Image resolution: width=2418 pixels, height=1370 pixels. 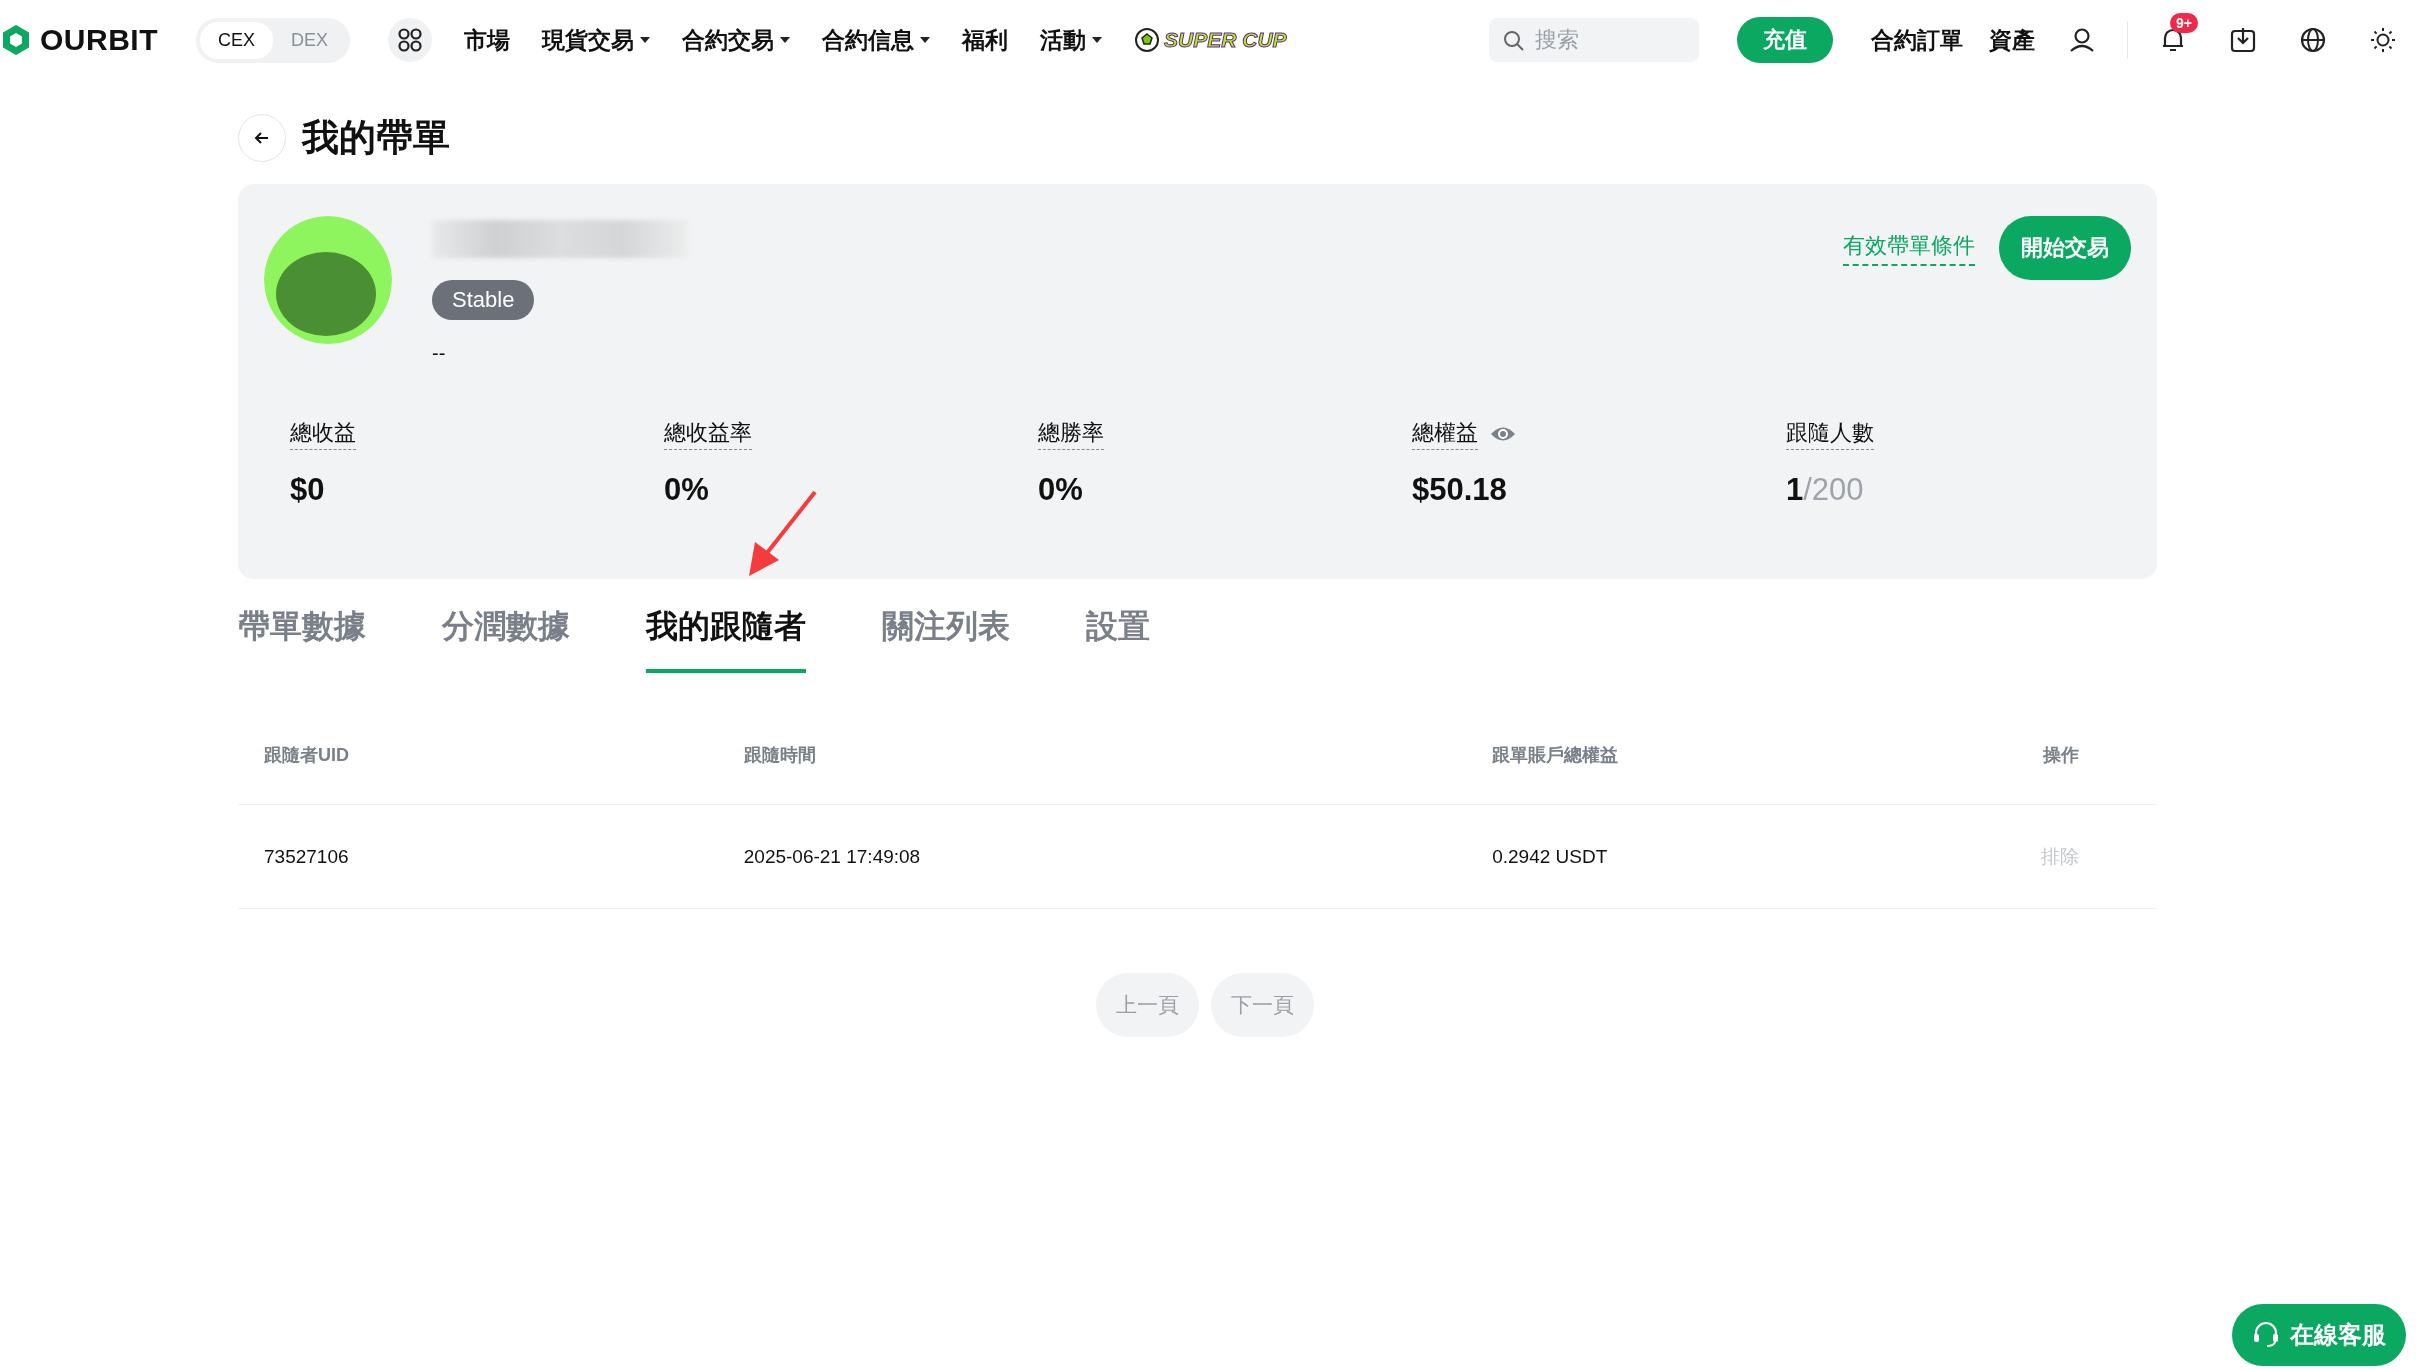 What do you see at coordinates (1071, 40) in the screenshot?
I see `nav-menu-item: 活動` at bounding box center [1071, 40].